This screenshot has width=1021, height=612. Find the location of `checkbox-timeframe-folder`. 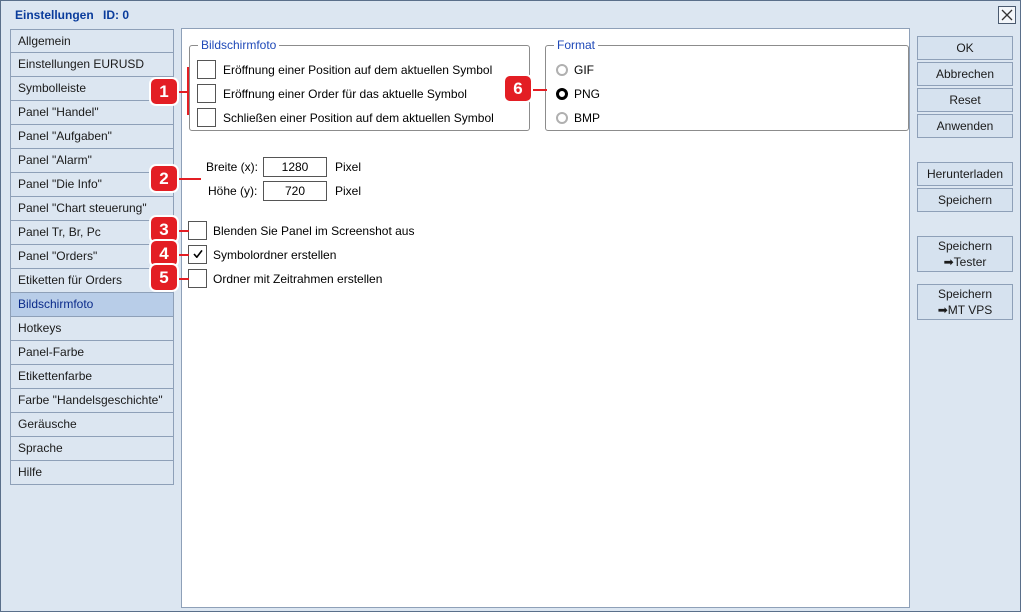

checkbox-timeframe-folder is located at coordinates (197, 278).